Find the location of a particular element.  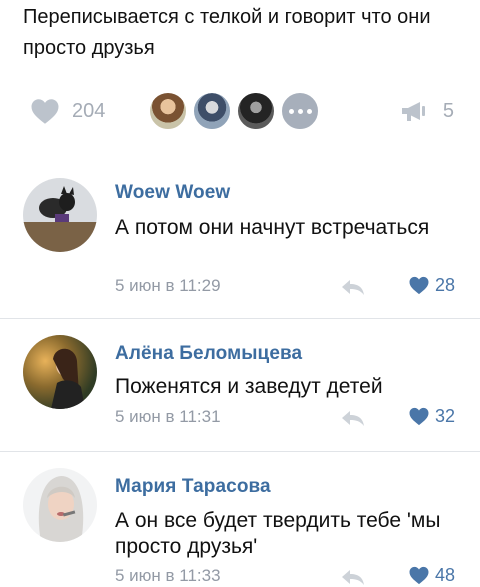

post-stats-bar: 204 5 is located at coordinates (240, 111).